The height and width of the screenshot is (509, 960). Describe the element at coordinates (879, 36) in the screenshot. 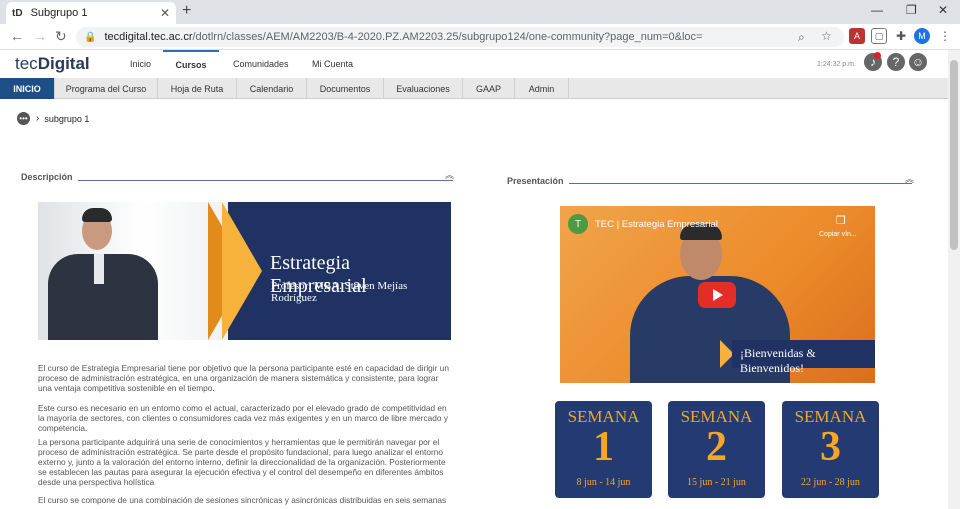

I see `extension-icon: ▢` at that location.